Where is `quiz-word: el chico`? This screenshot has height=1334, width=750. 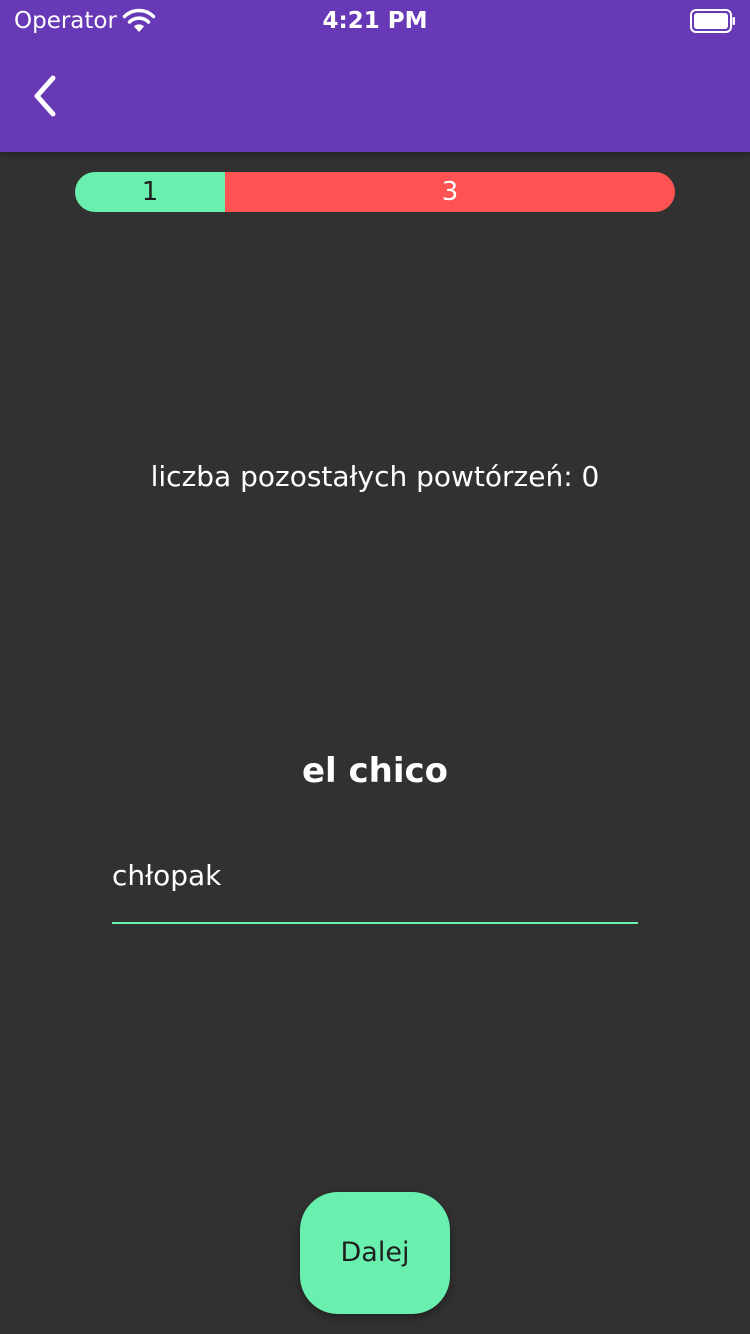 quiz-word: el chico is located at coordinates (375, 771).